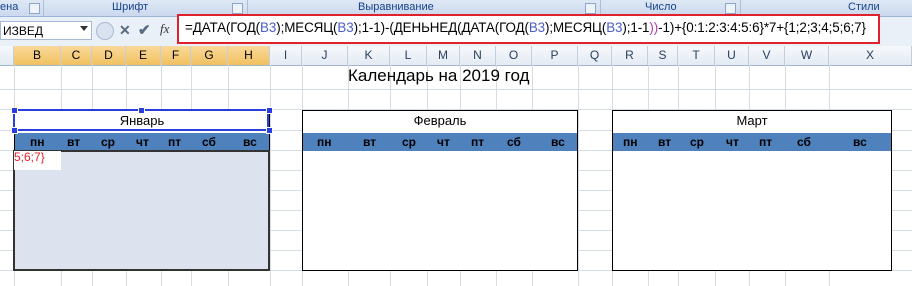 The width and height of the screenshot is (912, 286). Describe the element at coordinates (663, 55) in the screenshot. I see `column-header-s: S` at that location.